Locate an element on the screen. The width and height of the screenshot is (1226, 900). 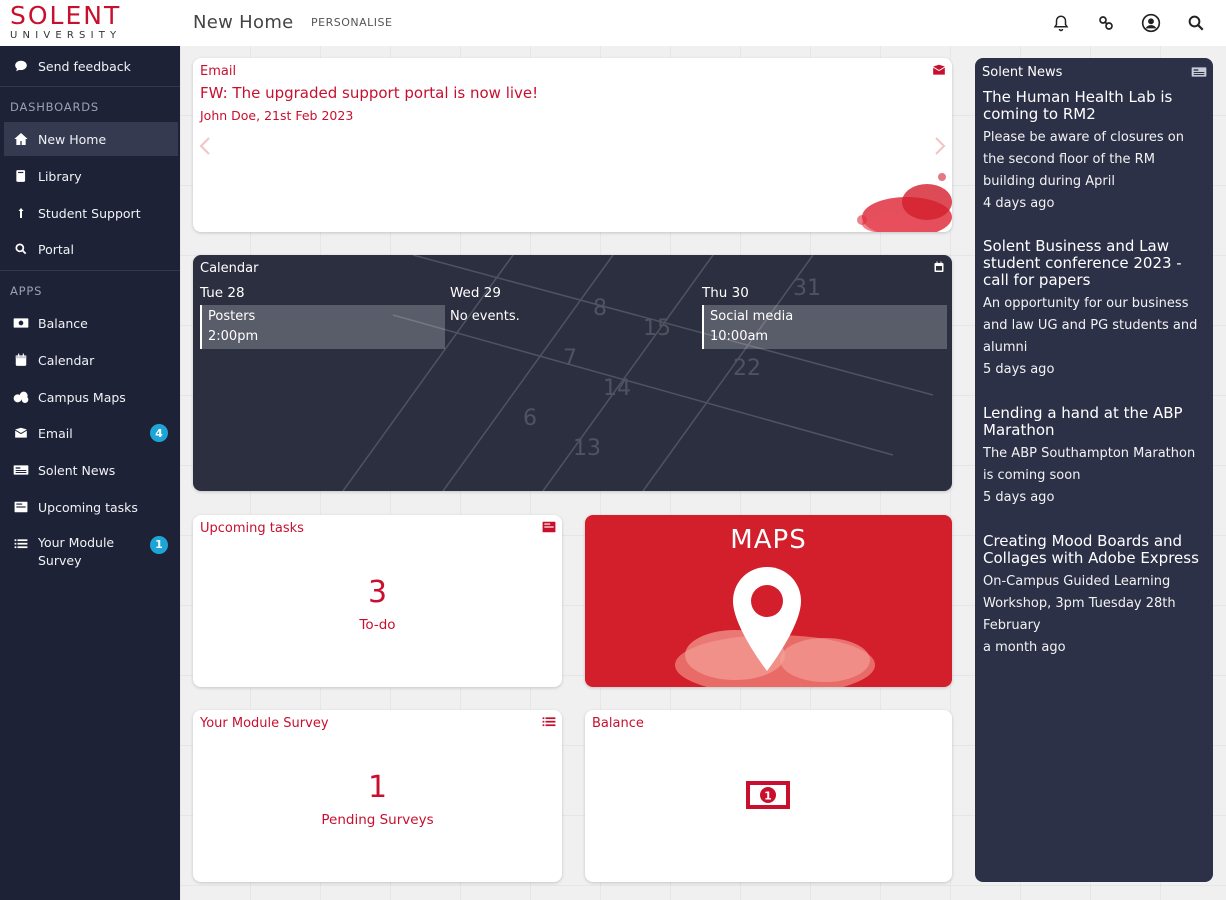
event-title: Posters is located at coordinates (232, 316).